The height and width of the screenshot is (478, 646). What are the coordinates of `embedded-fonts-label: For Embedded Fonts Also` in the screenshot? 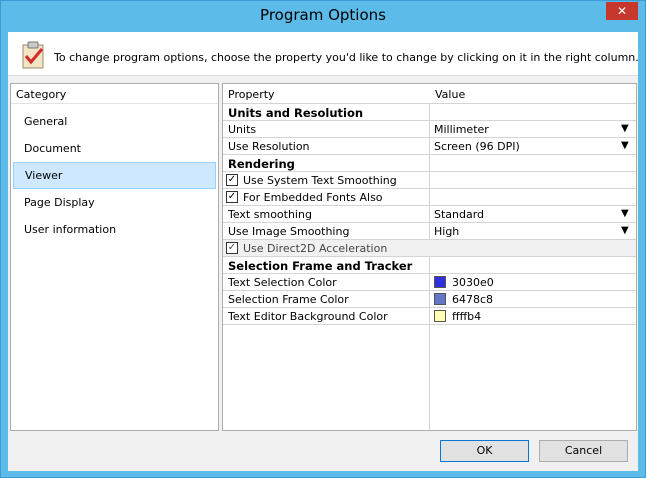 It's located at (313, 197).